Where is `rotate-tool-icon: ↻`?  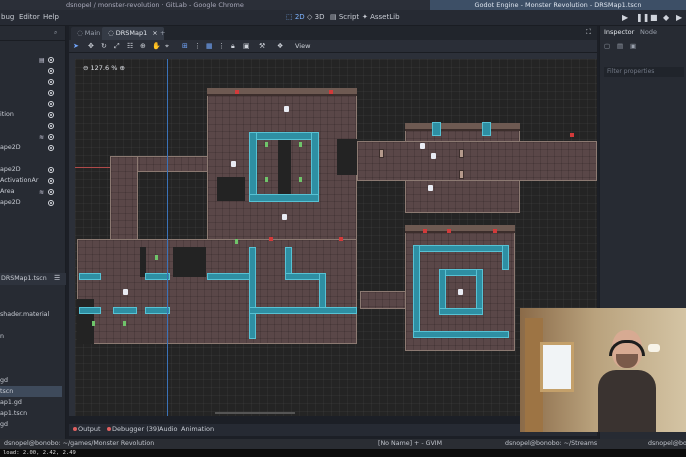 rotate-tool-icon: ↻ is located at coordinates (104, 46).